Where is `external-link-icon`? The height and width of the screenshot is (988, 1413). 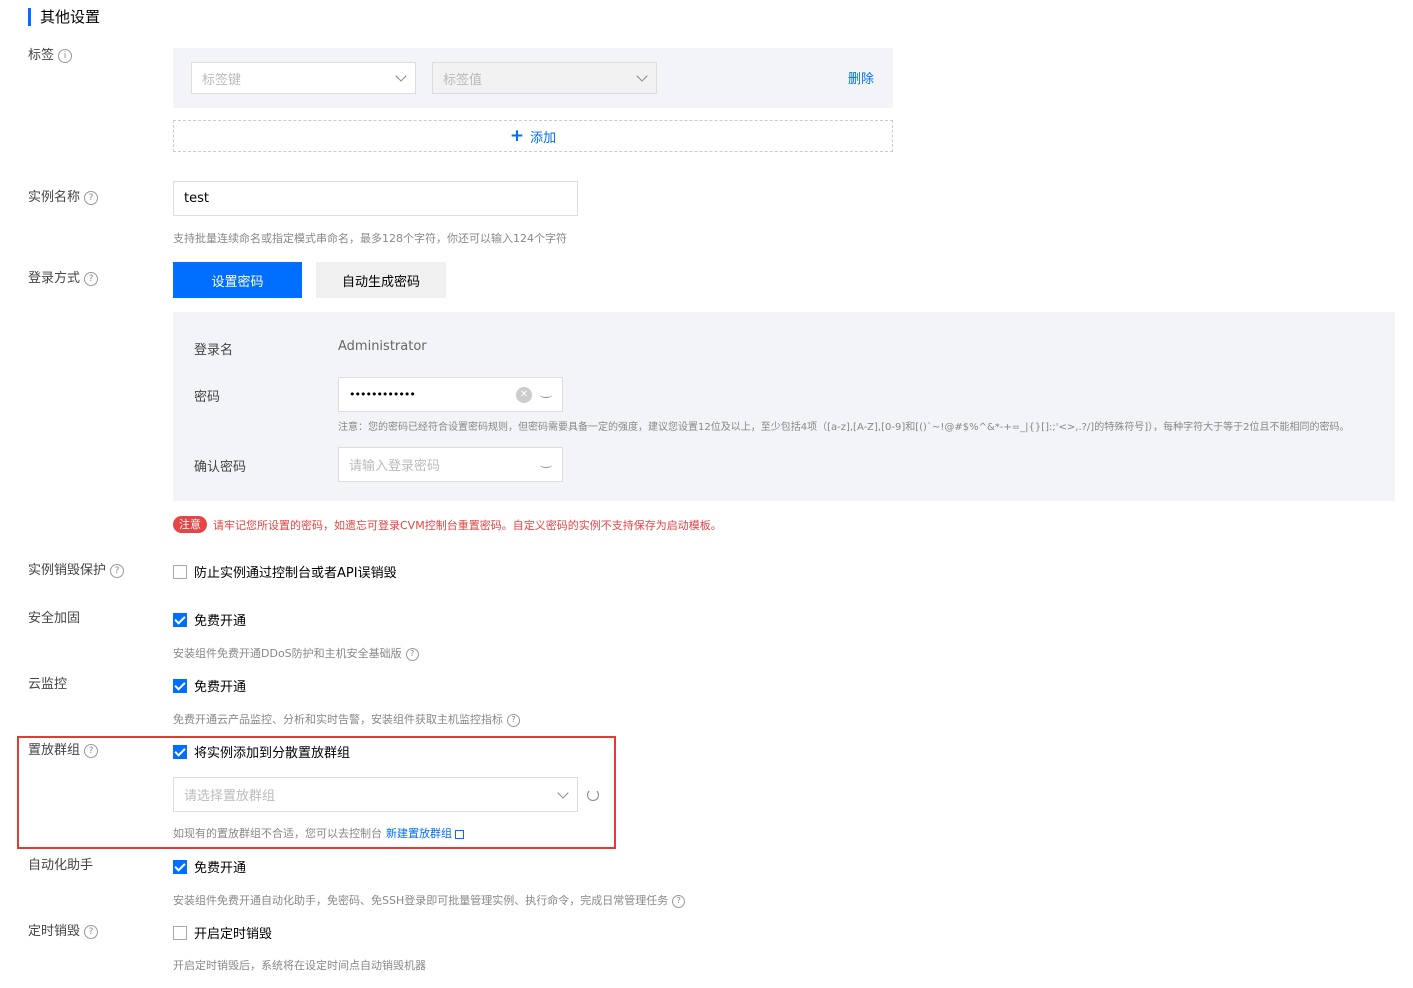
external-link-icon is located at coordinates (459, 834).